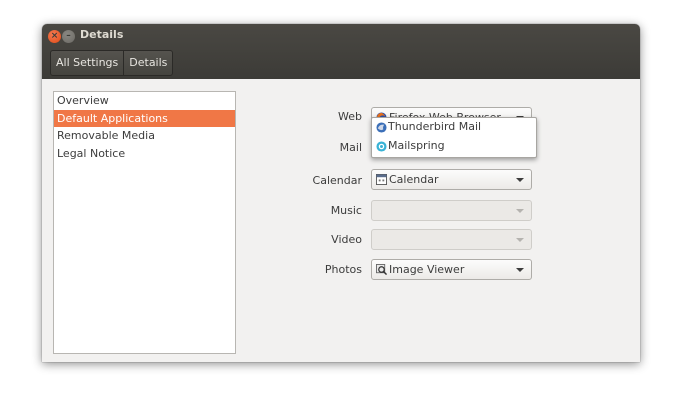  What do you see at coordinates (427, 269) in the screenshot?
I see `photos-combo-value: Image Viewer` at bounding box center [427, 269].